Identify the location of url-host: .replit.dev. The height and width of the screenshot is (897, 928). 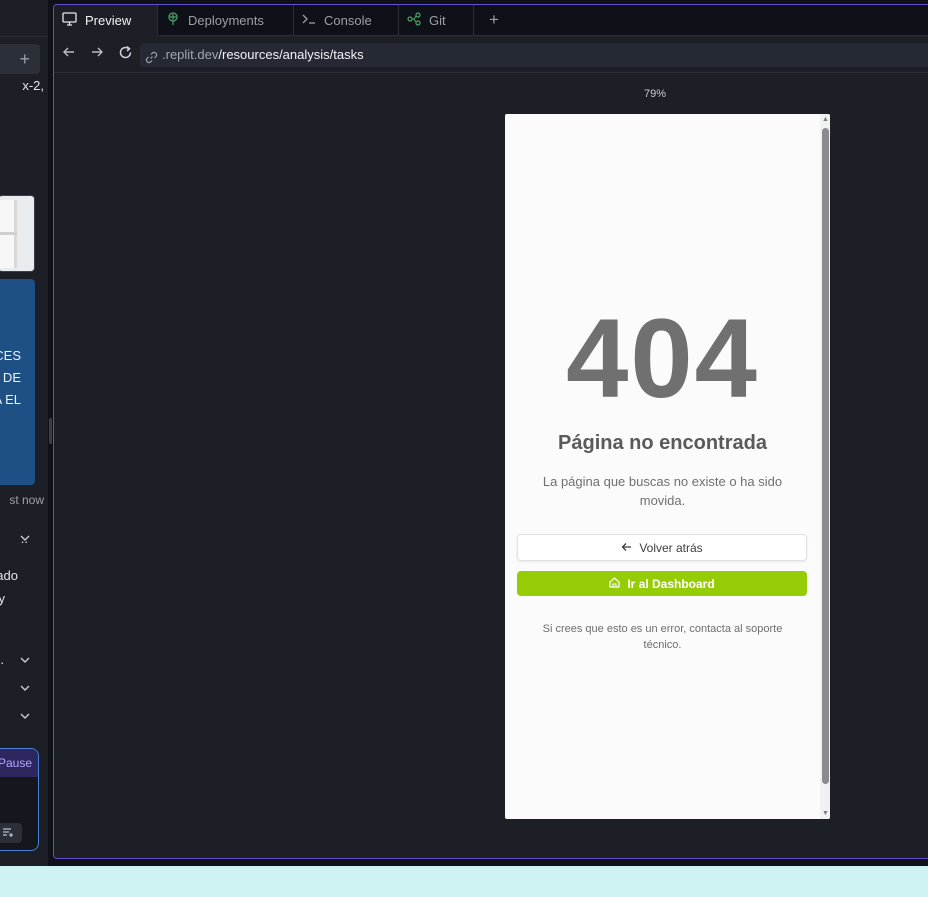
(190, 54).